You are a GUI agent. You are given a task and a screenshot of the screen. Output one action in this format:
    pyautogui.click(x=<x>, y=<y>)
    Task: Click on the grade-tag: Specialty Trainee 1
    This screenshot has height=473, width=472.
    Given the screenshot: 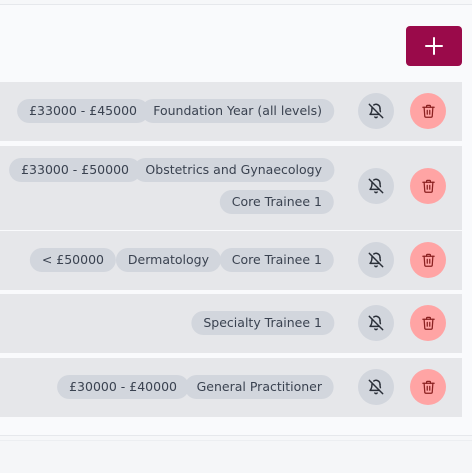 What is the action you would take?
    pyautogui.click(x=262, y=323)
    